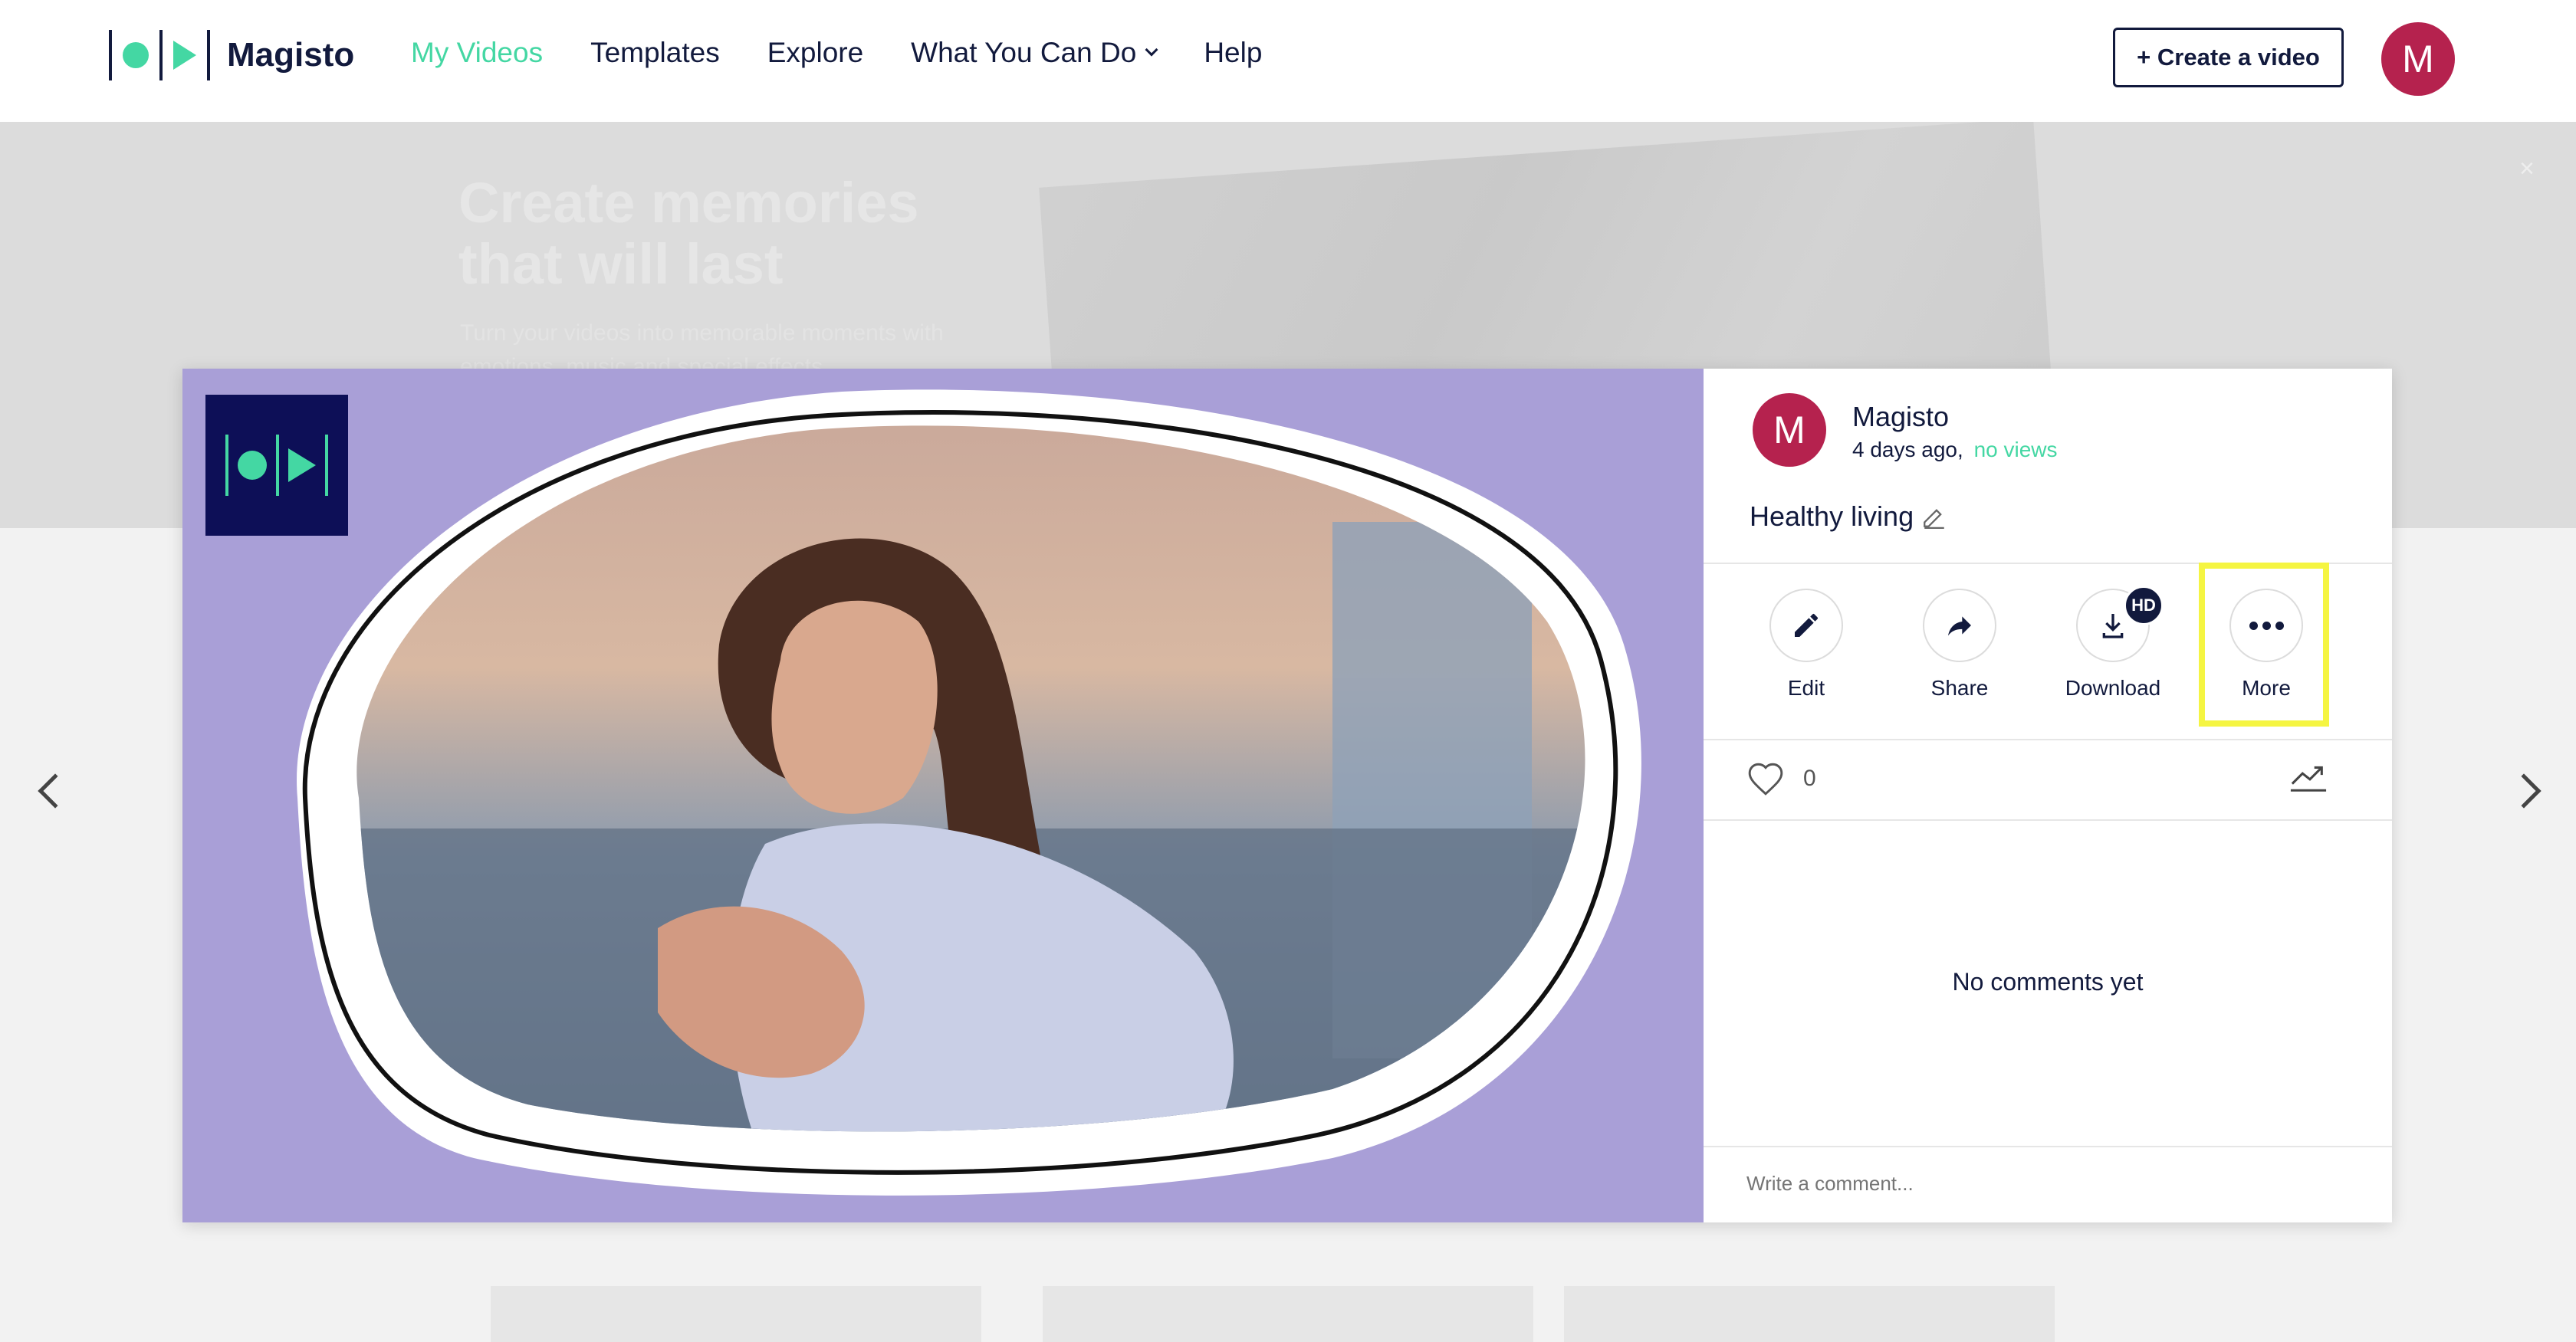 Image resolution: width=2576 pixels, height=1342 pixels. What do you see at coordinates (2113, 688) in the screenshot?
I see `download-label: Download` at bounding box center [2113, 688].